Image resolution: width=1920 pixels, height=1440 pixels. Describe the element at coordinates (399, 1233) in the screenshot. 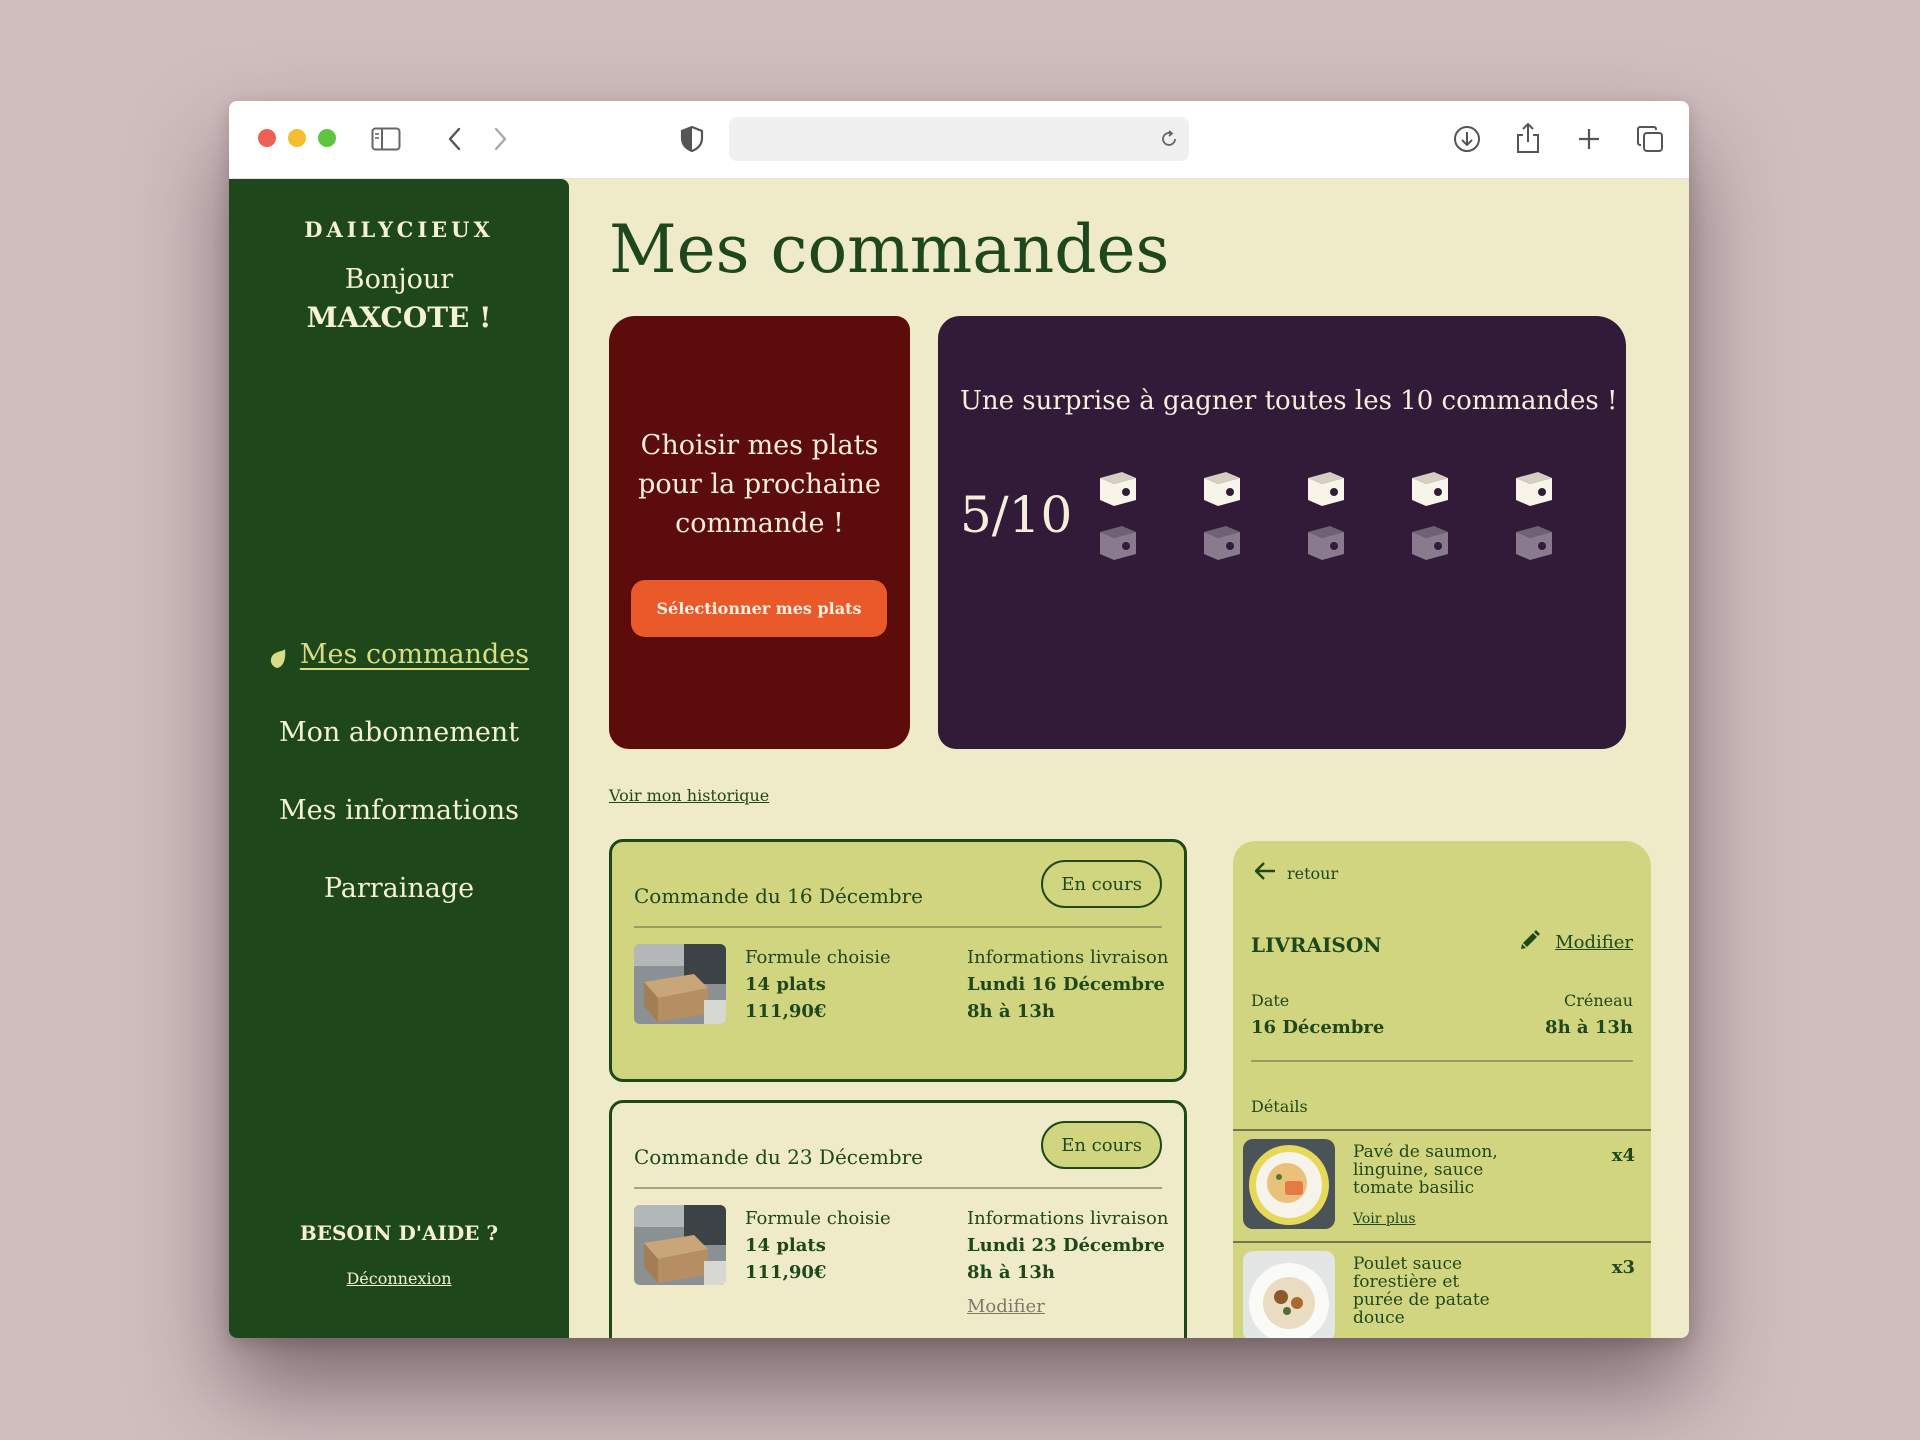

I see `help-link: BESOIN D'AIDE ?` at that location.